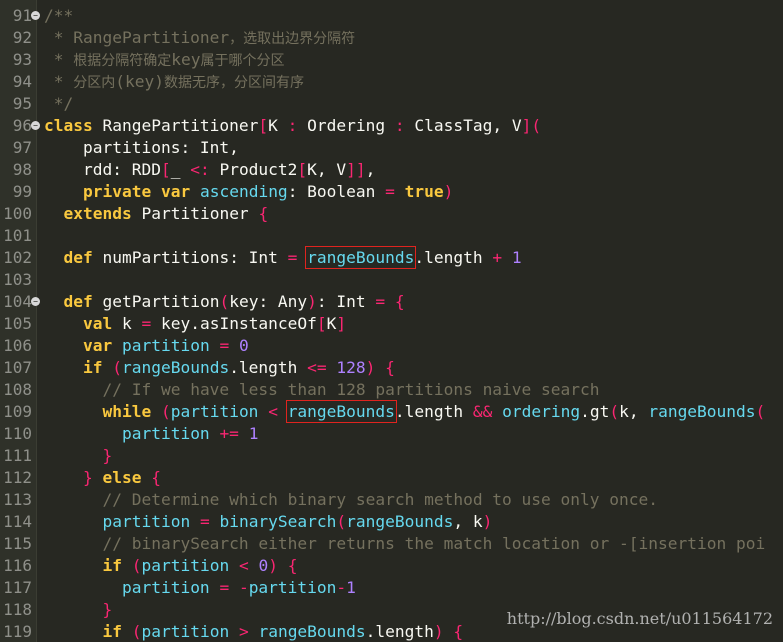  Describe the element at coordinates (17, 477) in the screenshot. I see `line-number: 112` at that location.